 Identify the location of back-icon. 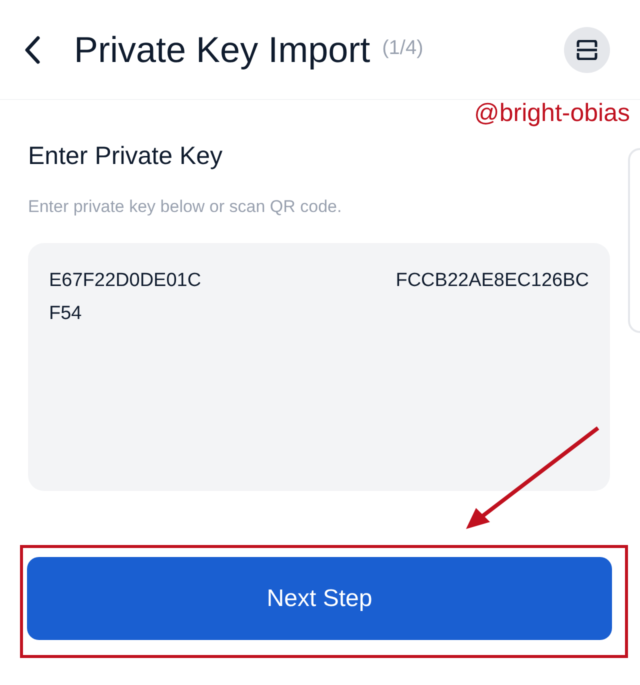
(32, 49).